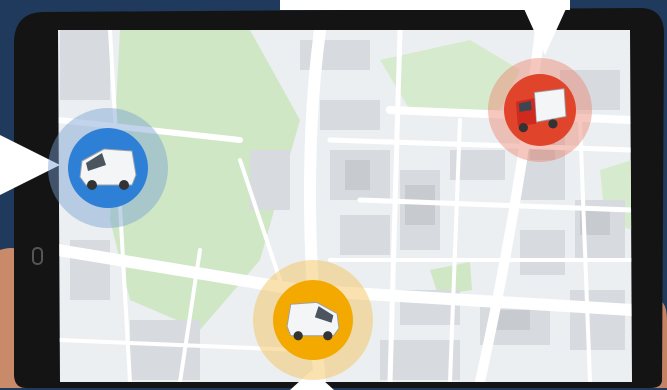 The image size is (667, 390). I want to click on vehicle-marker-orange-van, so click(313, 320).